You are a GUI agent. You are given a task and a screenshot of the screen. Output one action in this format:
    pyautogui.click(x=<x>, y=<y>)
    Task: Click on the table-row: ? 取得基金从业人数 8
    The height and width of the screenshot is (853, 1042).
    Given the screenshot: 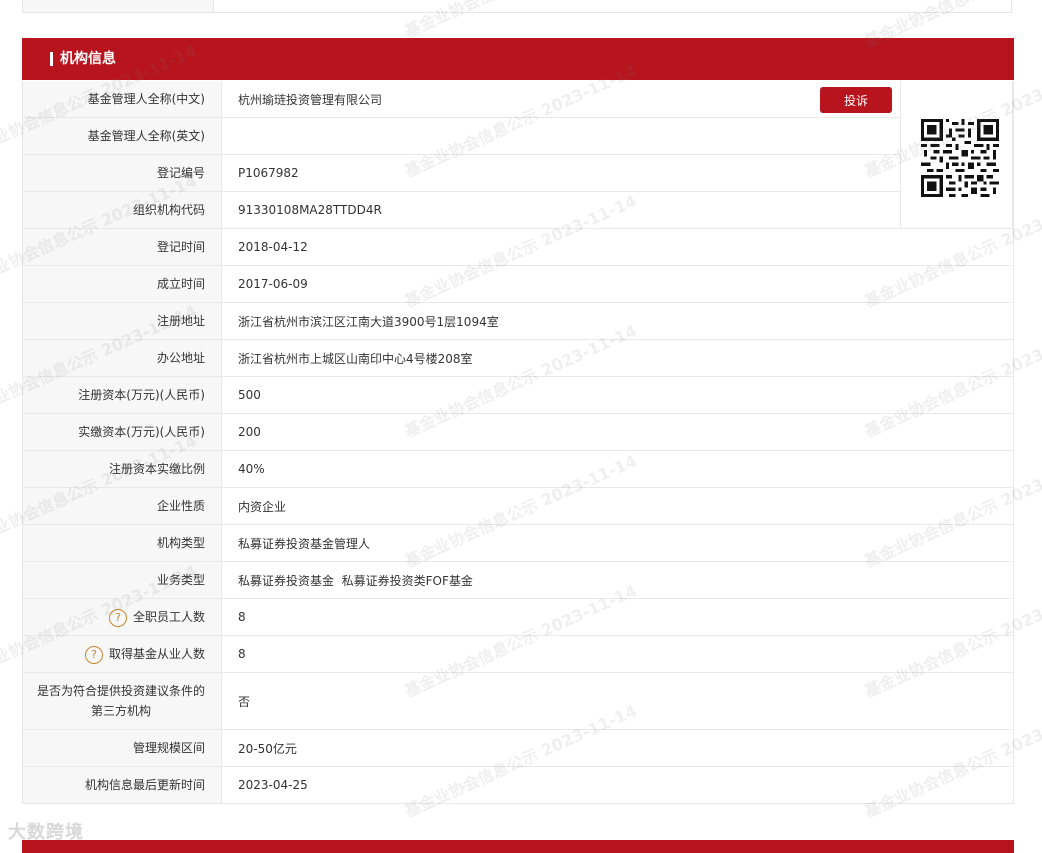 What is the action you would take?
    pyautogui.click(x=518, y=654)
    